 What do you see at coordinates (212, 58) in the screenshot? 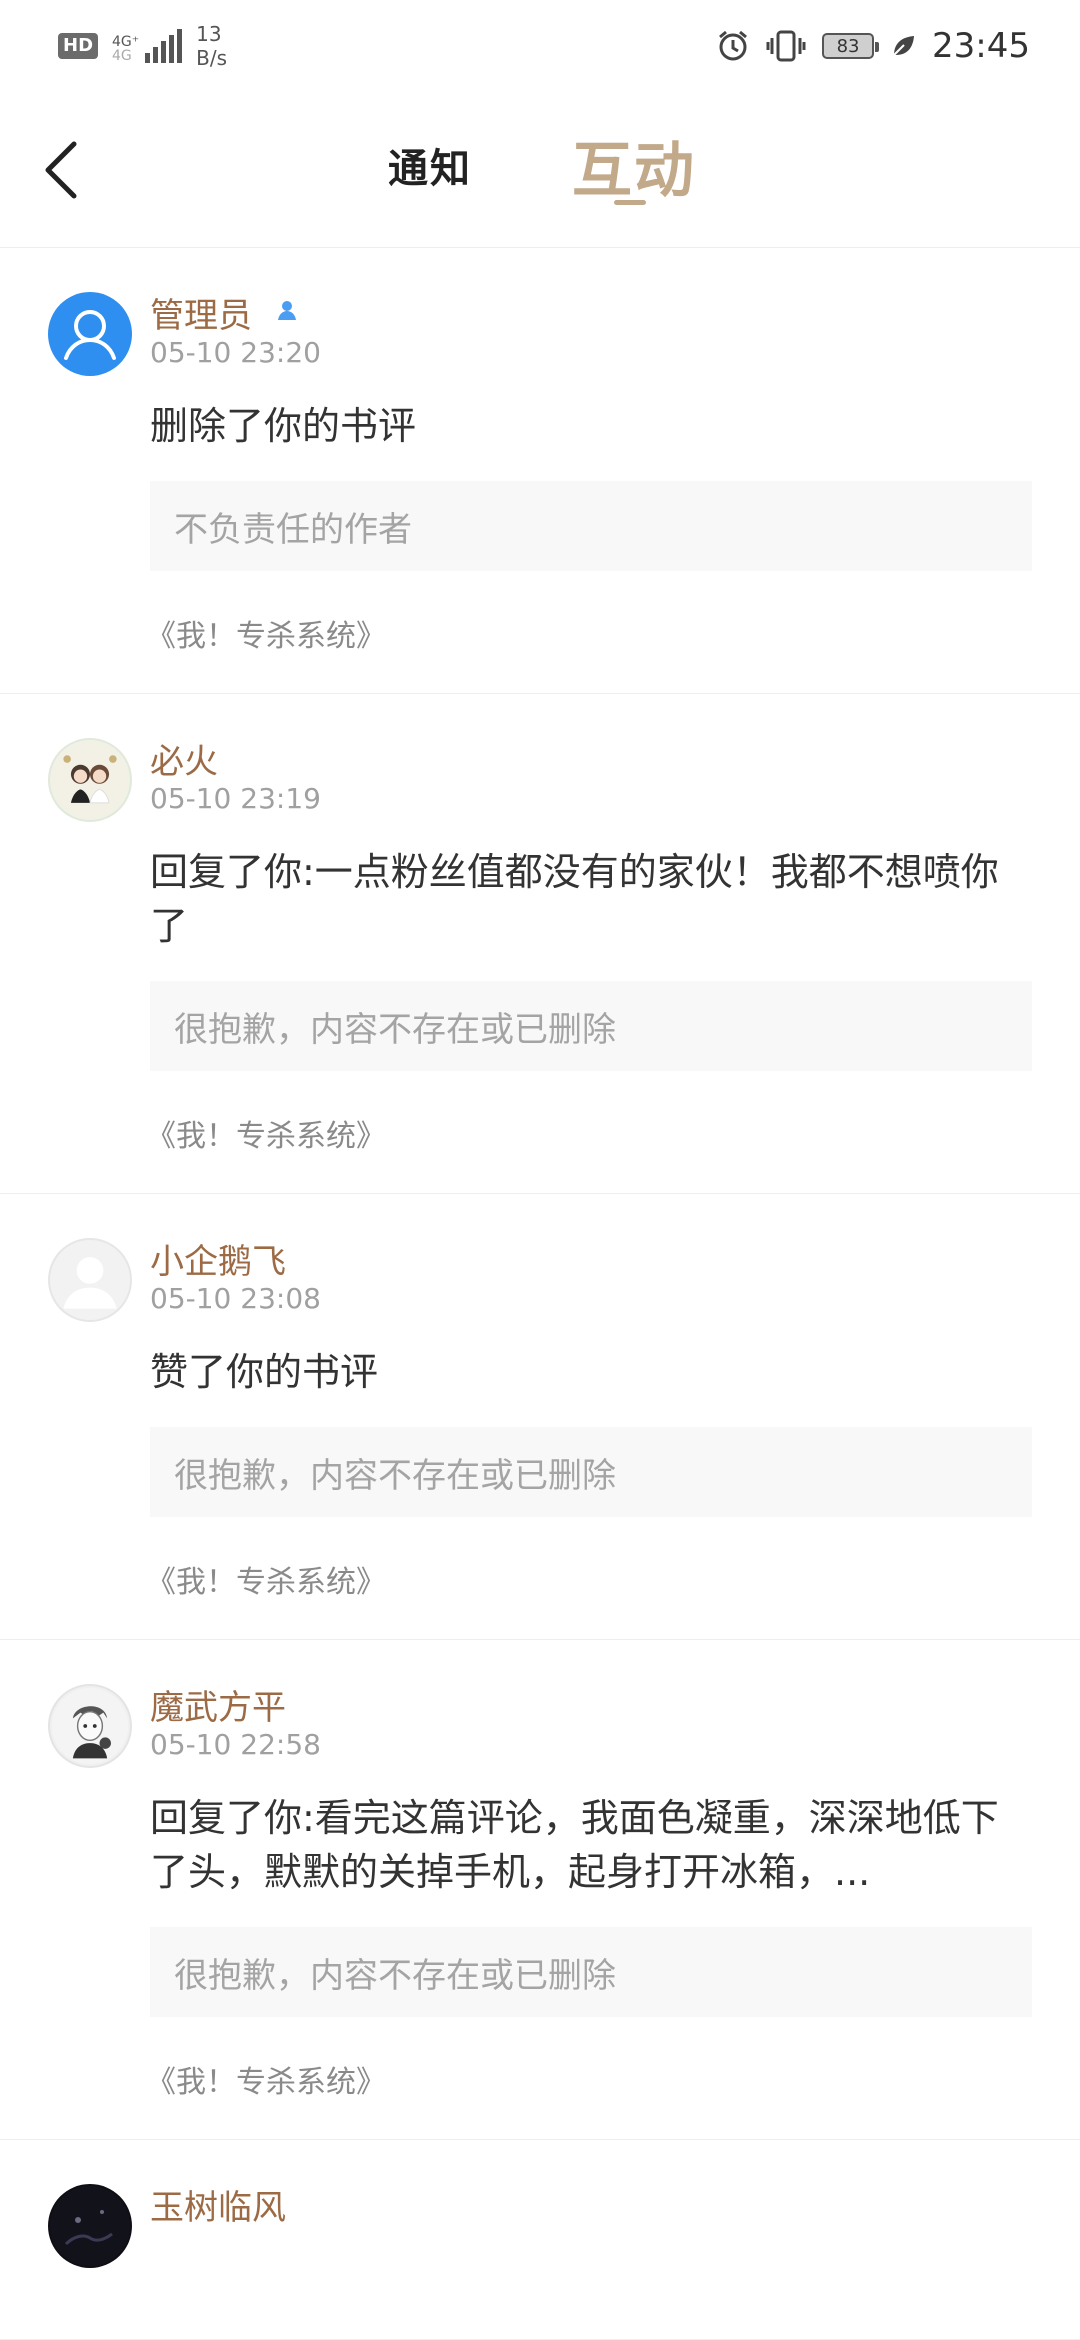
I see `speed-unit: B/s` at bounding box center [212, 58].